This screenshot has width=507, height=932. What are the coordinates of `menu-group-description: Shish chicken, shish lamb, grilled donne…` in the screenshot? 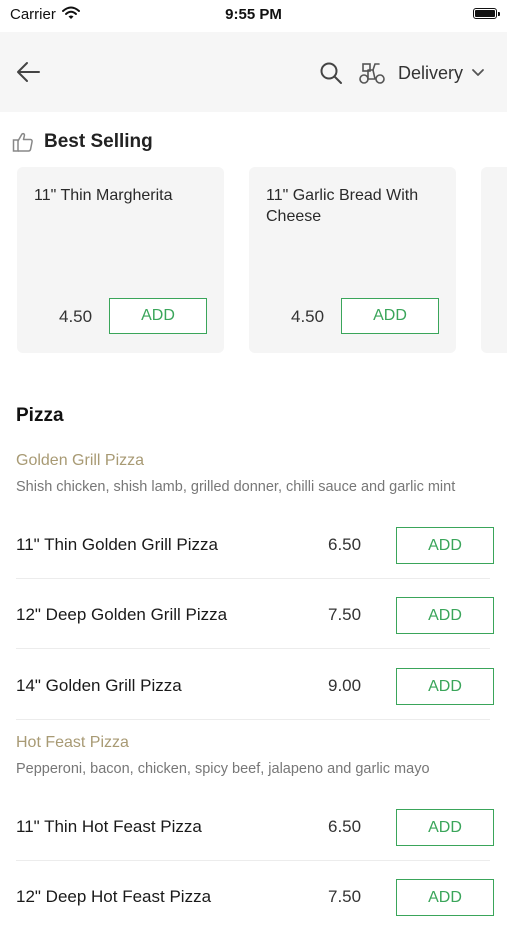 It's located at (236, 487).